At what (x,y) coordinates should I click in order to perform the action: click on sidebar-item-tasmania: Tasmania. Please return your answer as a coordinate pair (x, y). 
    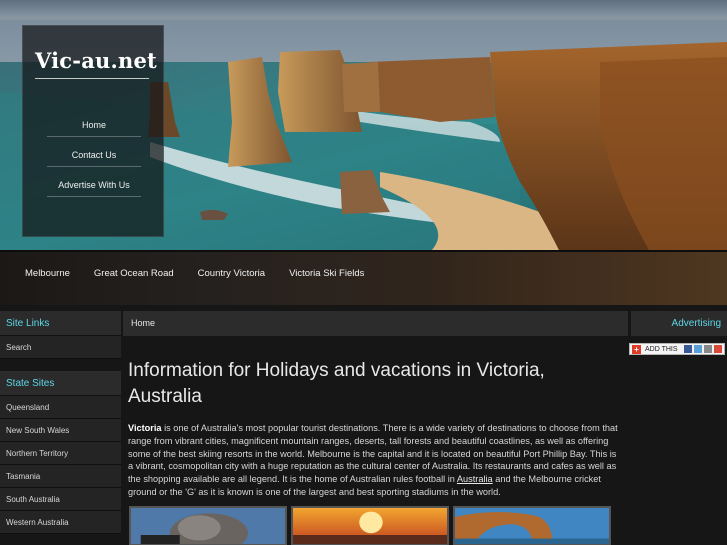
    Looking at the image, I should click on (60, 476).